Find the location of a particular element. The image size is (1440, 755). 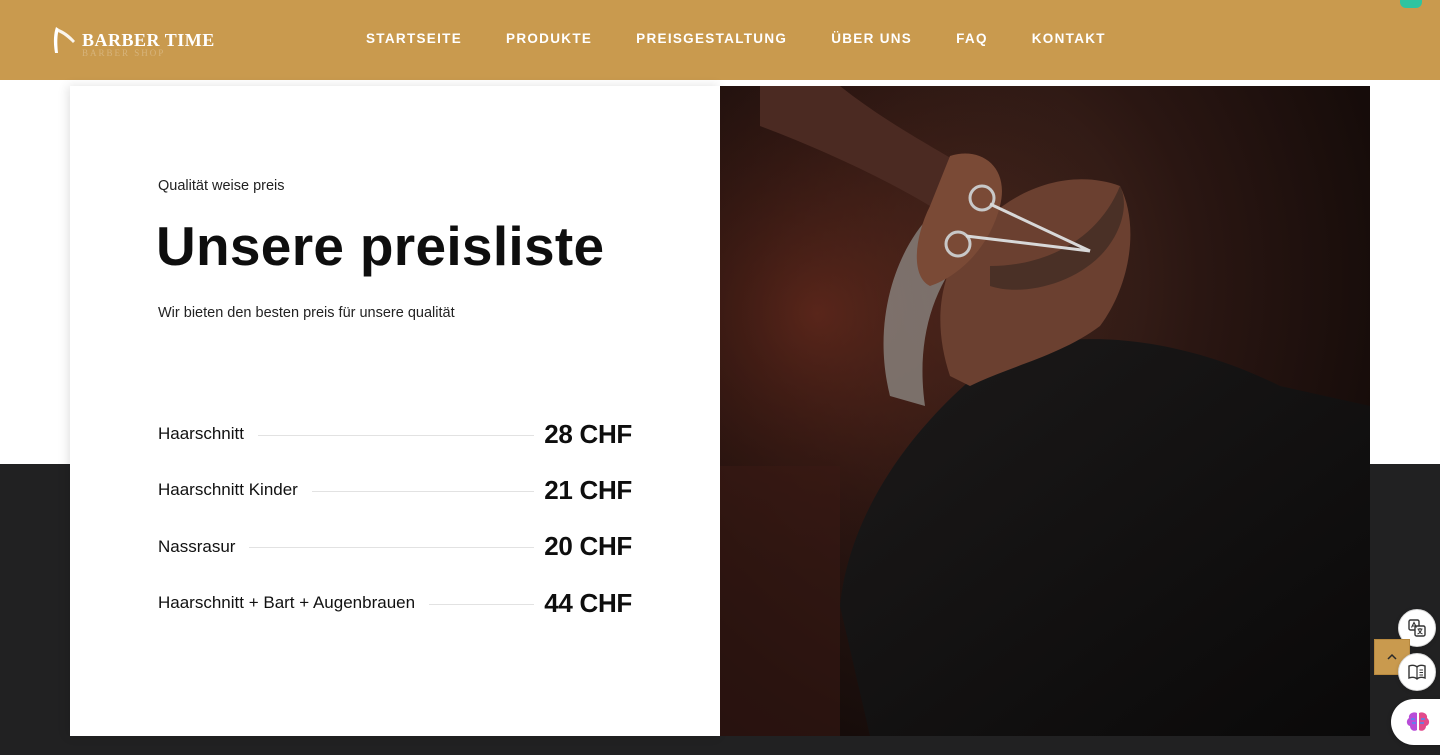

nav-item-faq: FAQ is located at coordinates (972, 38).